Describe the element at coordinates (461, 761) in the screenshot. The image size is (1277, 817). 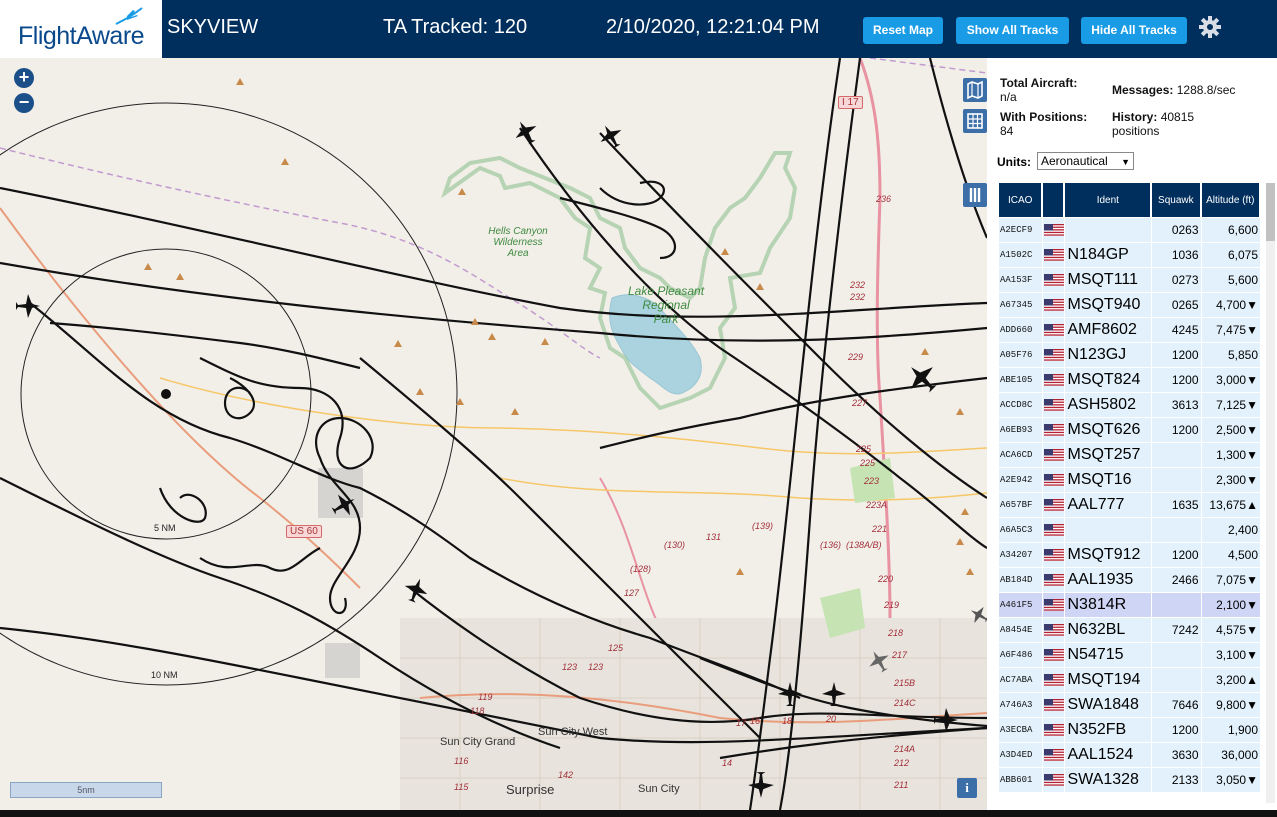
I see `route-number: 116` at that location.